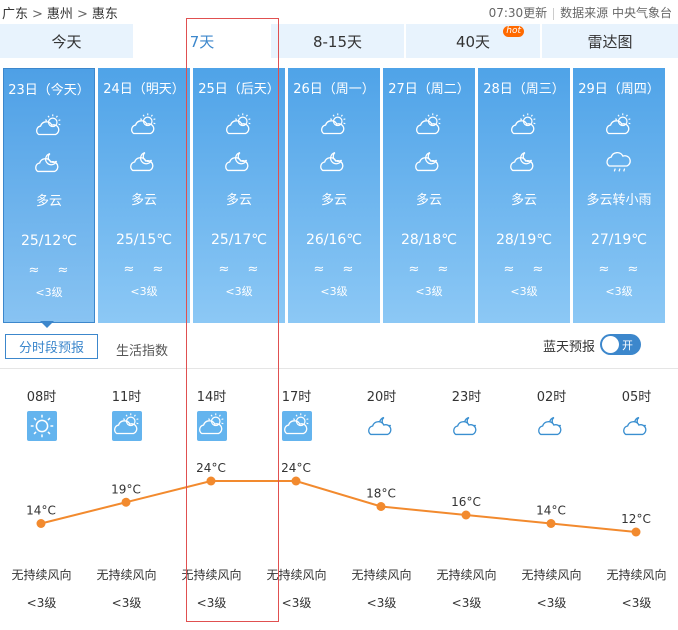 The width and height of the screenshot is (678, 630). I want to click on temperature-label: 16°C, so click(466, 502).